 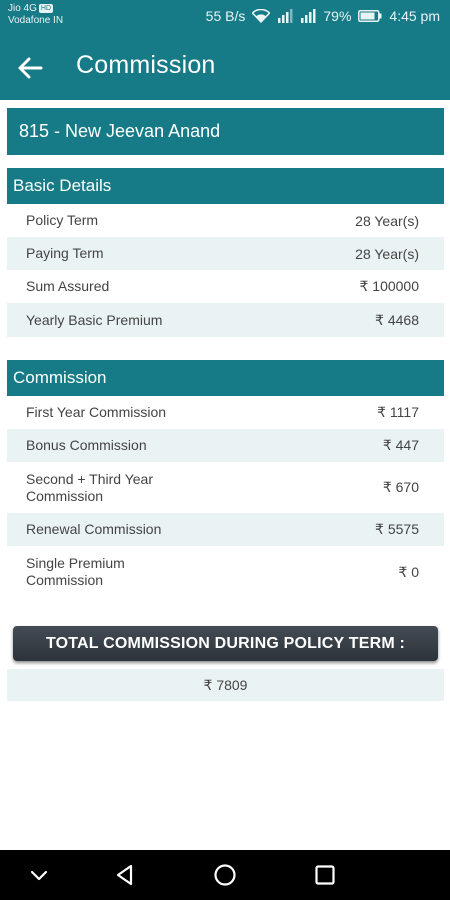 I want to click on basic-details-header: Basic Details, so click(x=225, y=186).